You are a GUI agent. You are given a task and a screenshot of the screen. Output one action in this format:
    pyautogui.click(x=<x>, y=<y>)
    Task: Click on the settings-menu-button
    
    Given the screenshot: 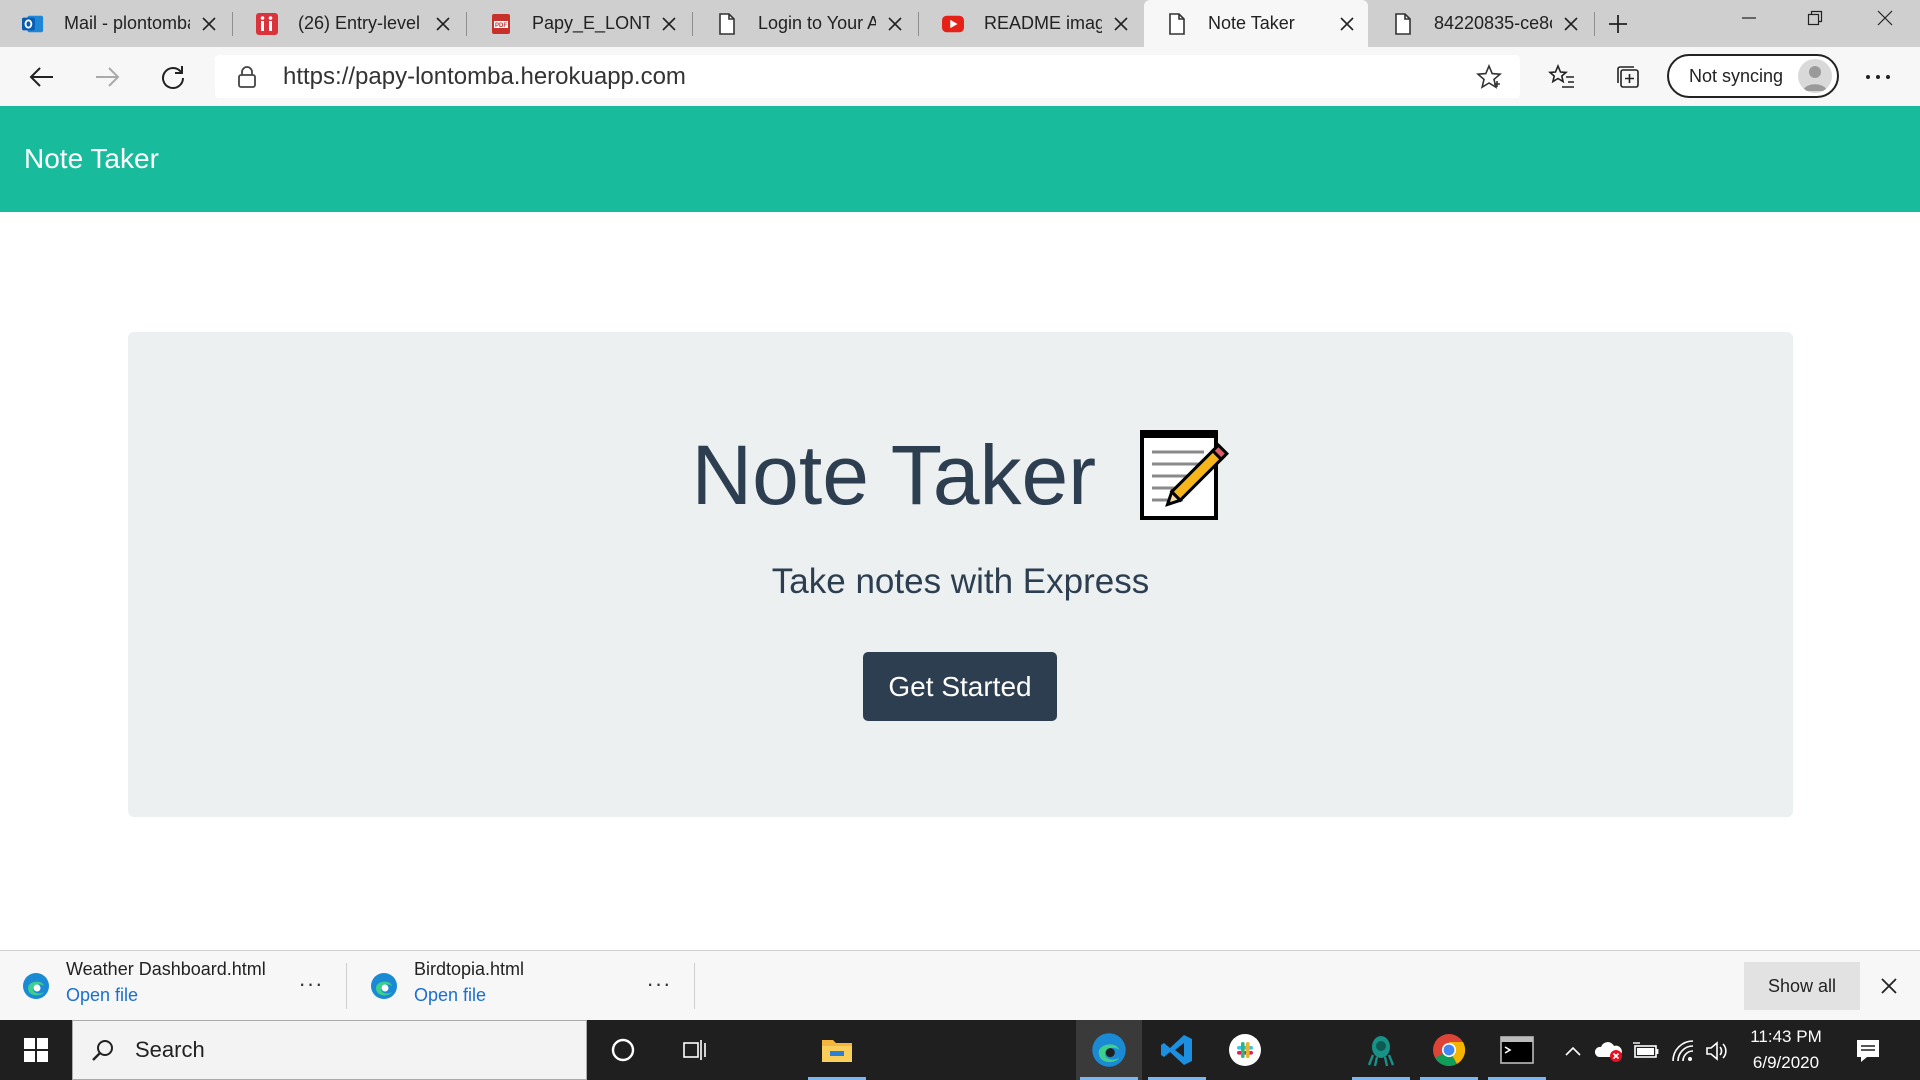 What is the action you would take?
    pyautogui.click(x=1878, y=77)
    